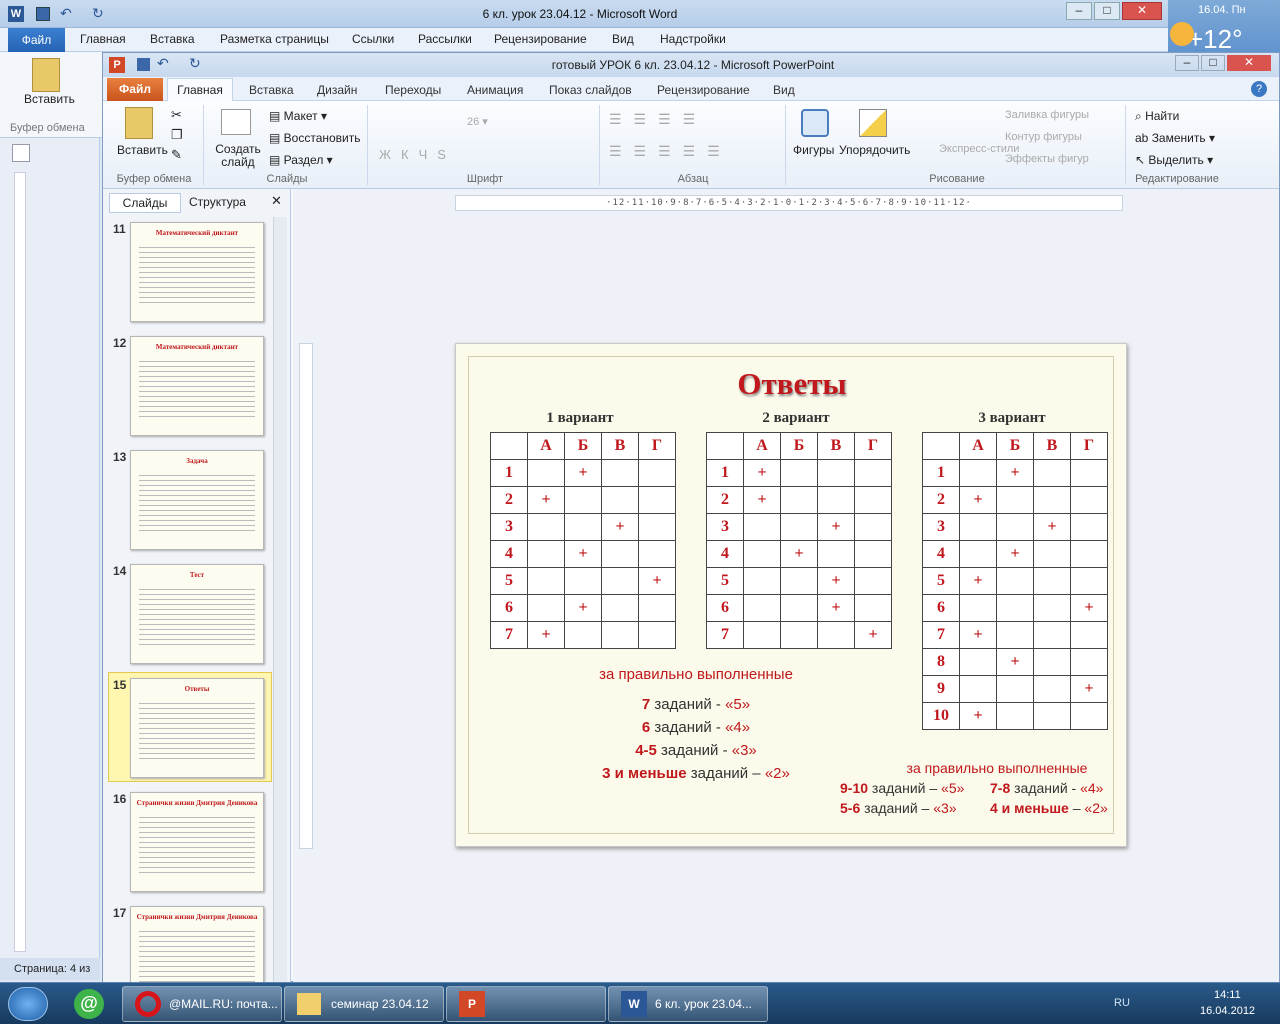 The width and height of the screenshot is (1280, 1024). I want to click on paste-button: Вставить, so click(142, 150).